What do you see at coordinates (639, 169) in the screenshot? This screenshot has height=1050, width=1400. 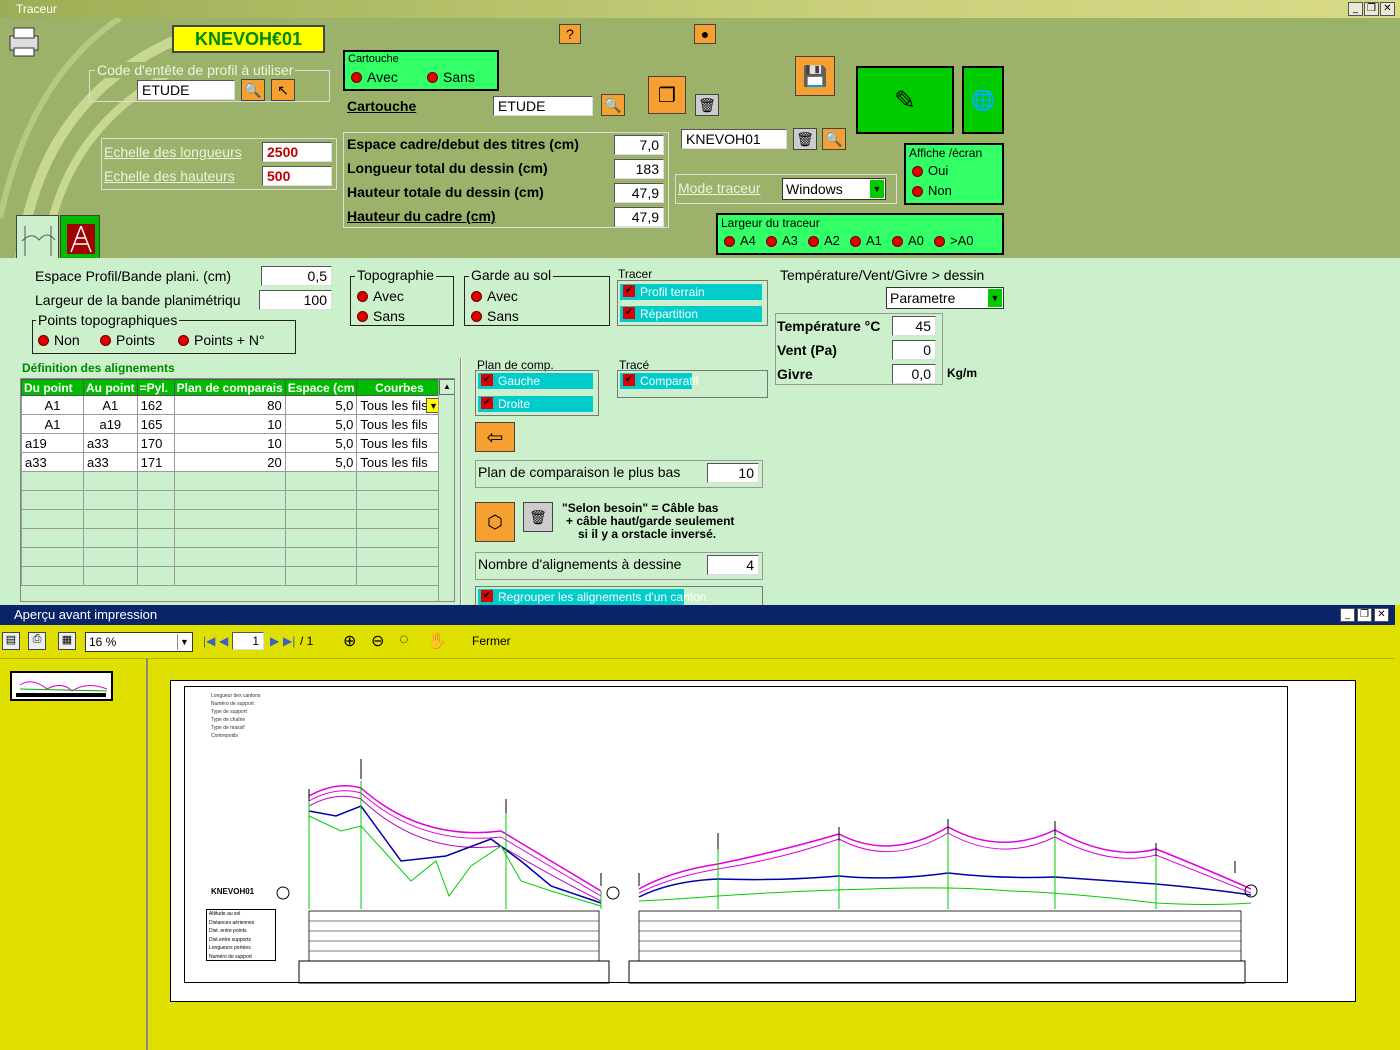 I see `dim-input-1: 183` at bounding box center [639, 169].